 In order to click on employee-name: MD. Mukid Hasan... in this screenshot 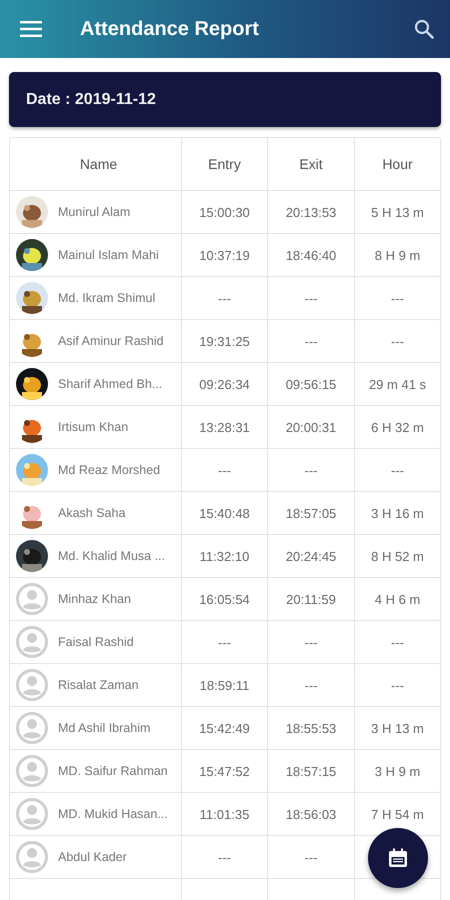, I will do `click(113, 814)`.